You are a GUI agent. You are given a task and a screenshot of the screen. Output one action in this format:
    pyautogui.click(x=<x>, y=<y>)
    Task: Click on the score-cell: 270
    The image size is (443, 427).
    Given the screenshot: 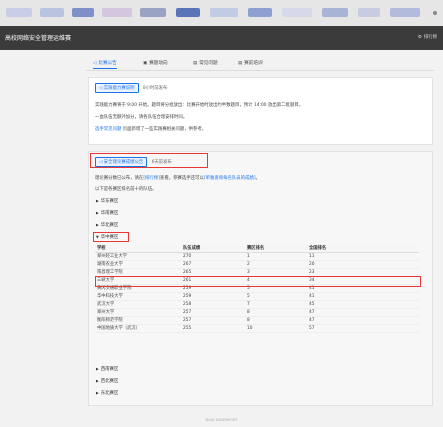 What is the action you would take?
    pyautogui.click(x=213, y=256)
    